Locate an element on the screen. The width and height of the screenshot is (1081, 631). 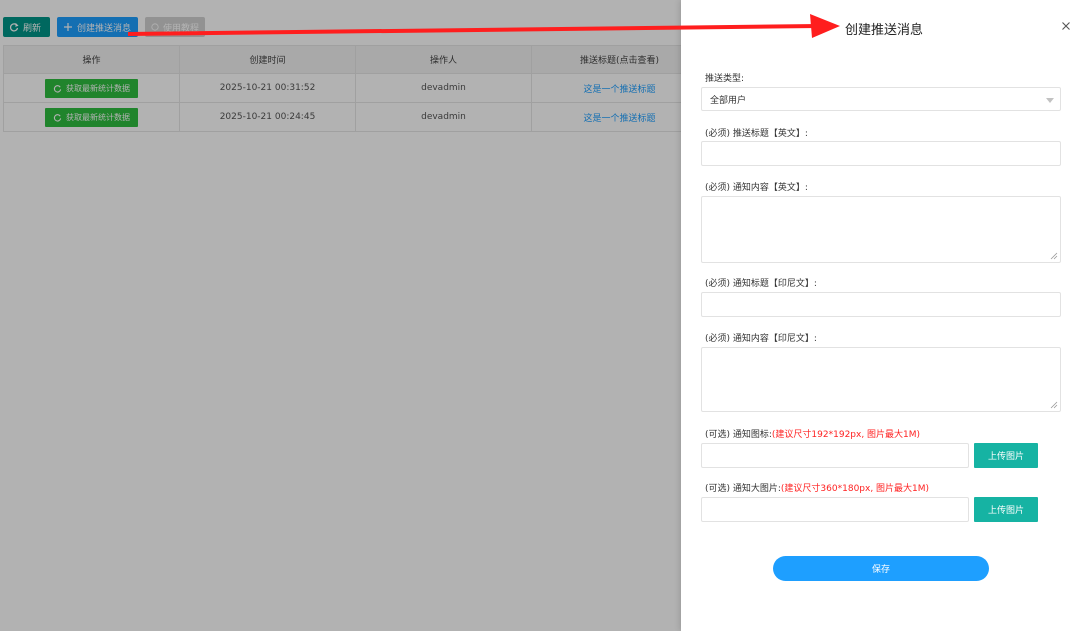
close-icon is located at coordinates (1066, 26).